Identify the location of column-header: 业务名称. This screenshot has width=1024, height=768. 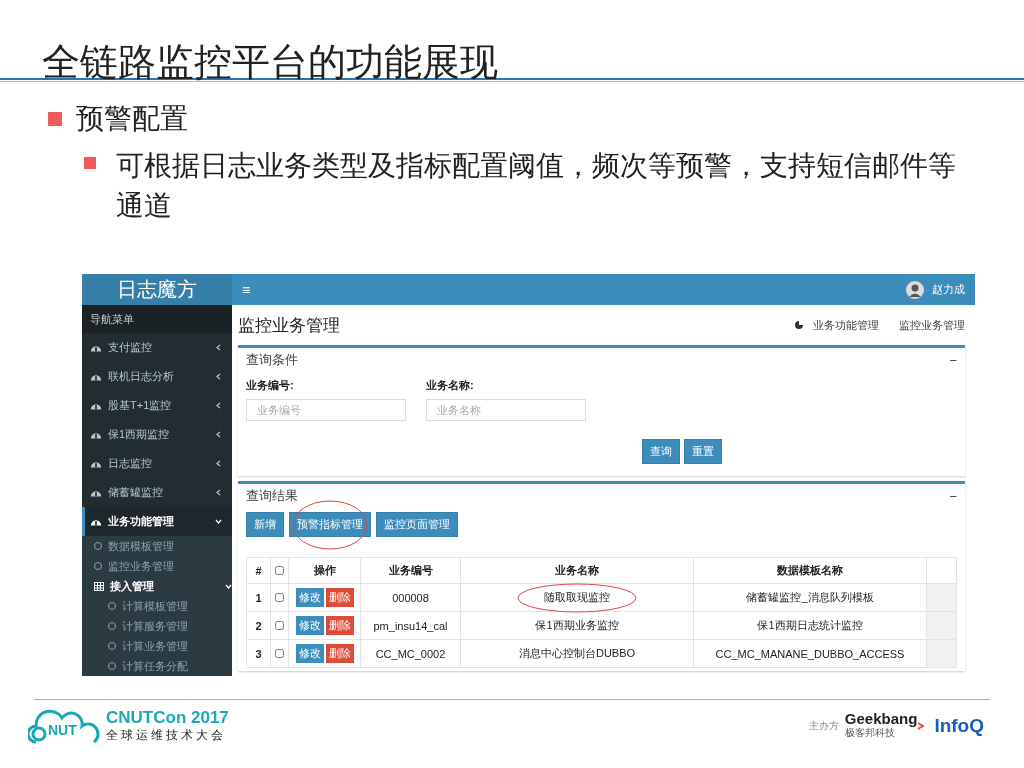
(577, 570).